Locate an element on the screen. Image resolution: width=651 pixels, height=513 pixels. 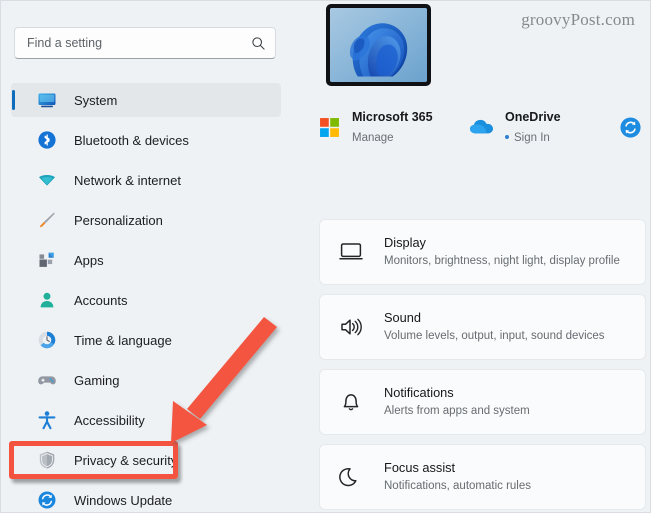
speaker-icon is located at coordinates (351, 327).